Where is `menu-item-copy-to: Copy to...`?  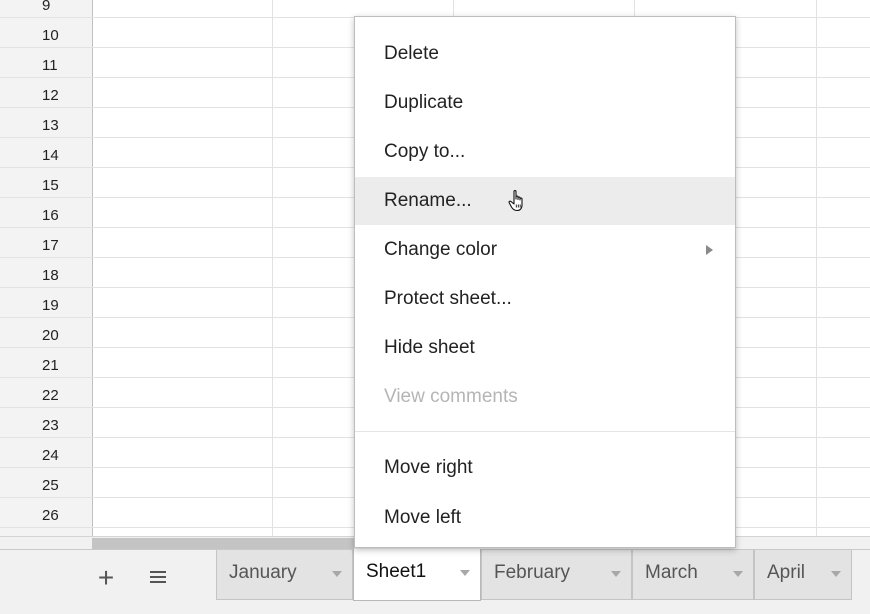
menu-item-copy-to: Copy to... is located at coordinates (545, 152).